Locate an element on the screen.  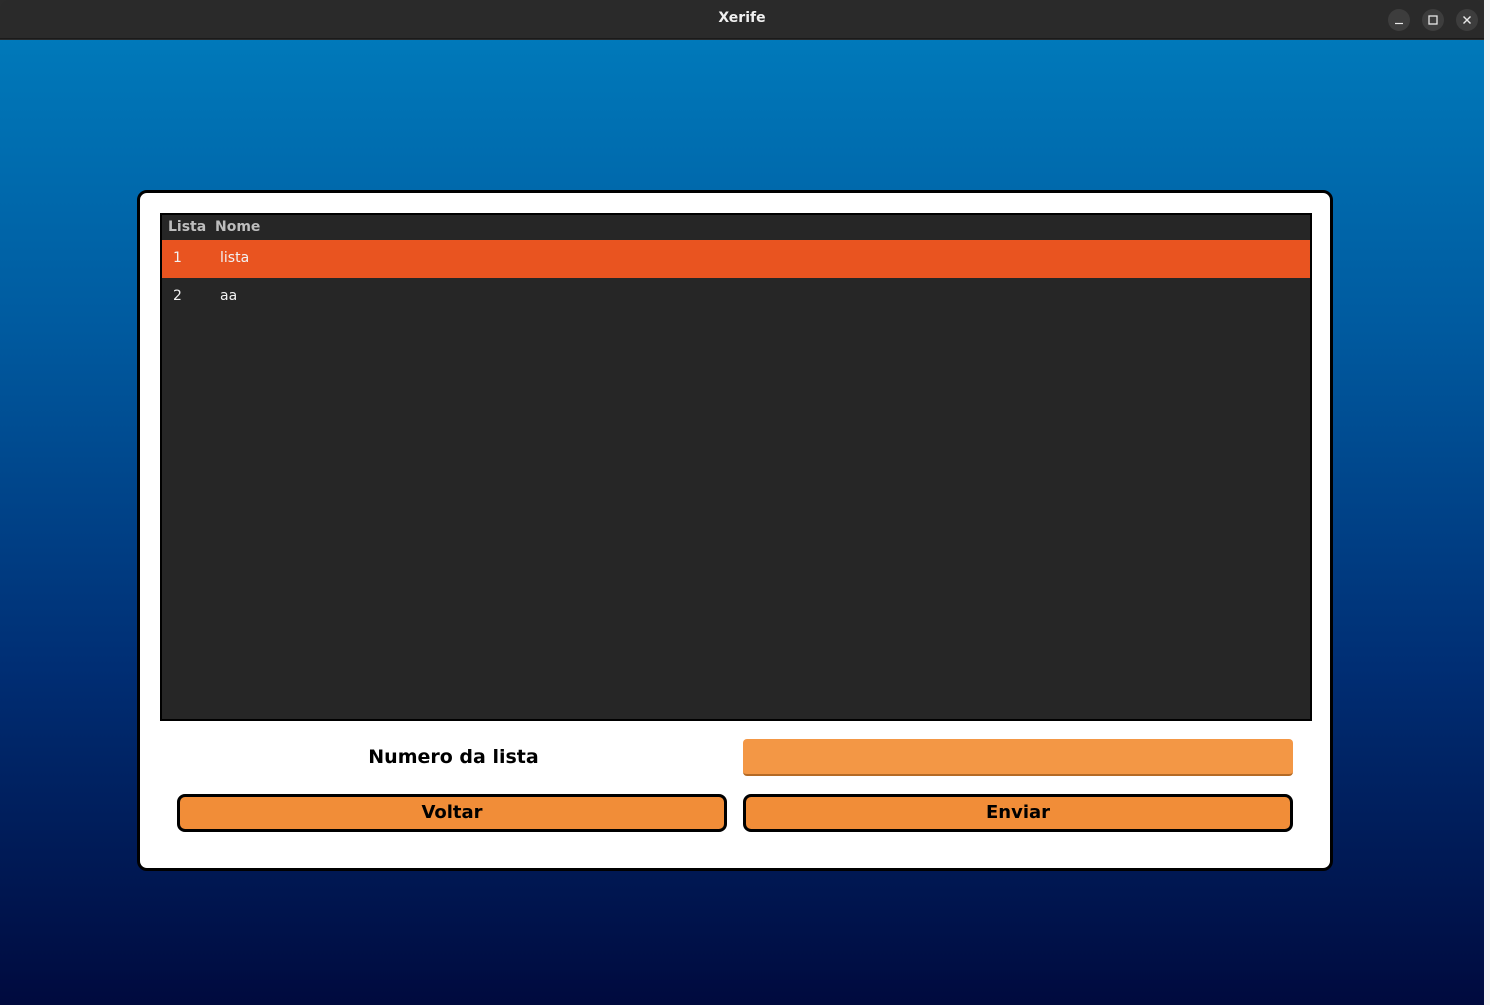
back-button: Voltar is located at coordinates (452, 813).